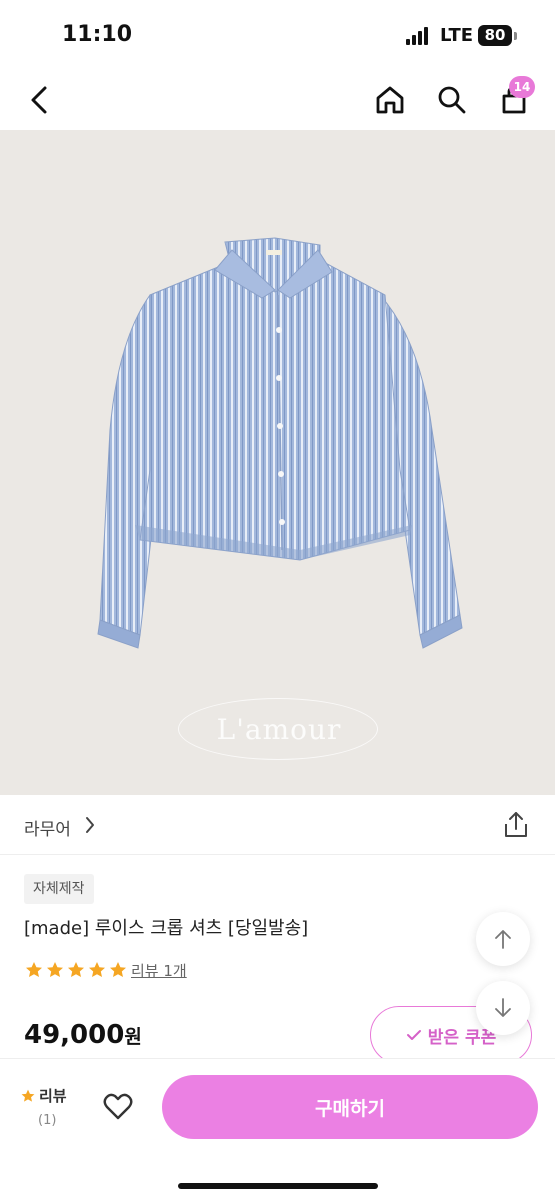 The height and width of the screenshot is (1200, 555). Describe the element at coordinates (457, 35) in the screenshot. I see `network-label: LTE` at that location.